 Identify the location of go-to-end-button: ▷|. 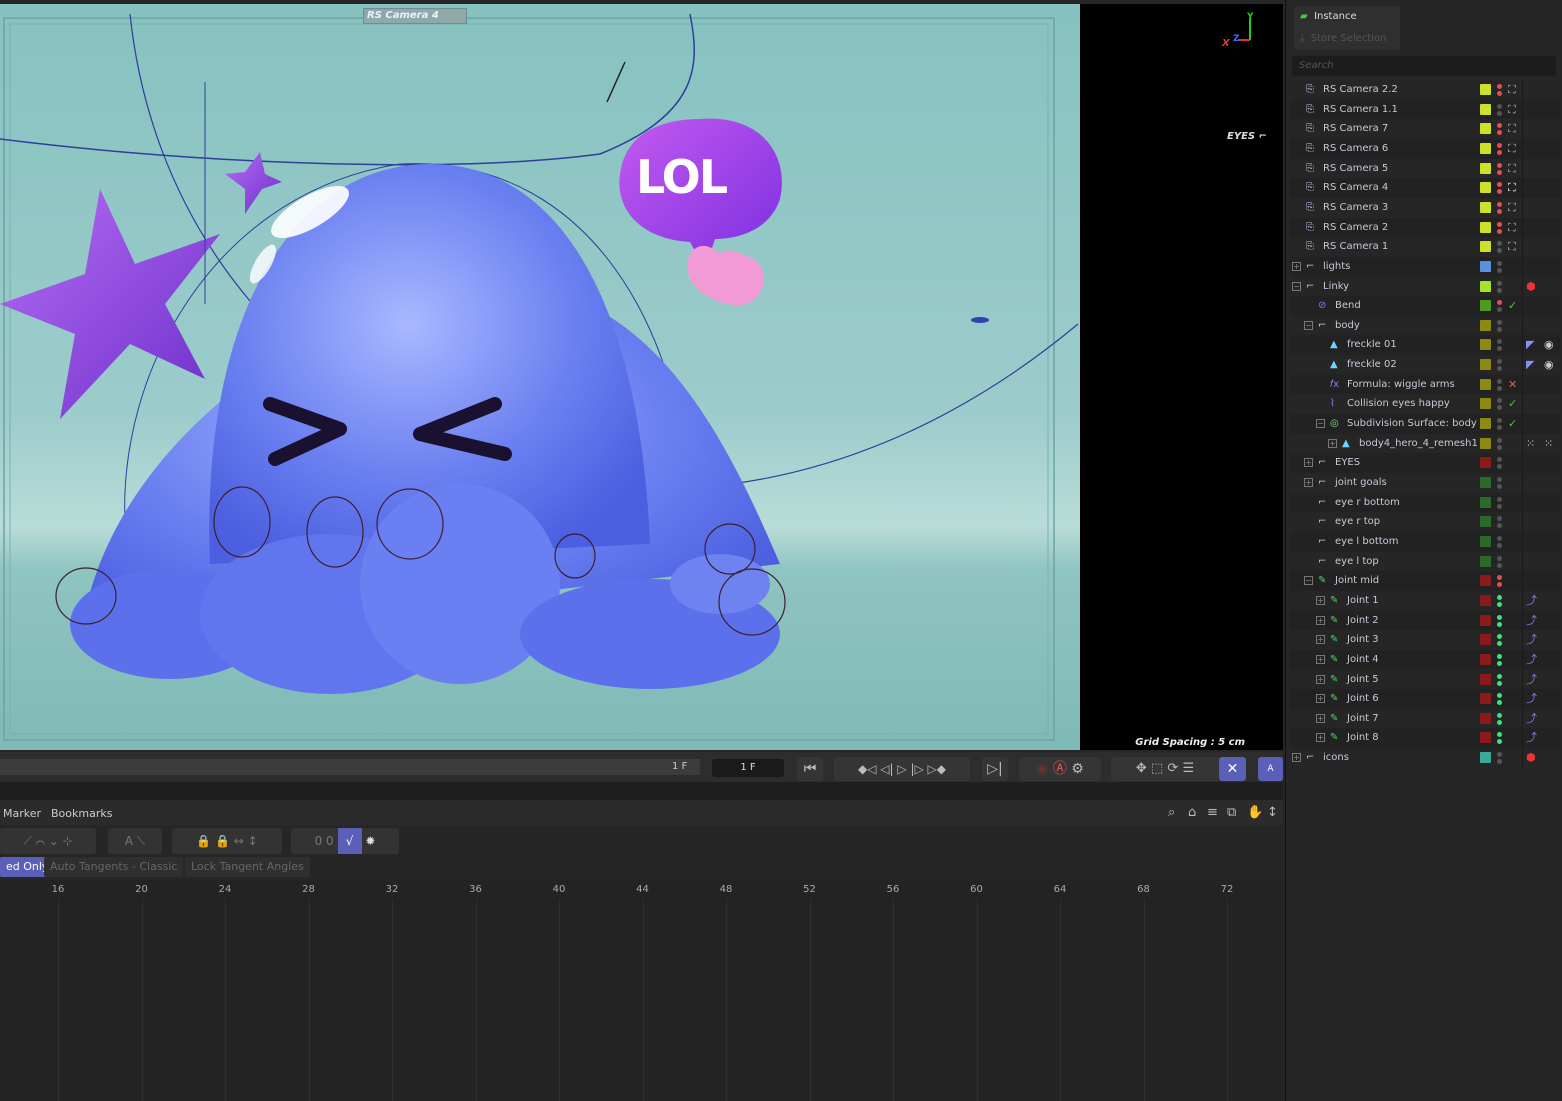
(995, 769).